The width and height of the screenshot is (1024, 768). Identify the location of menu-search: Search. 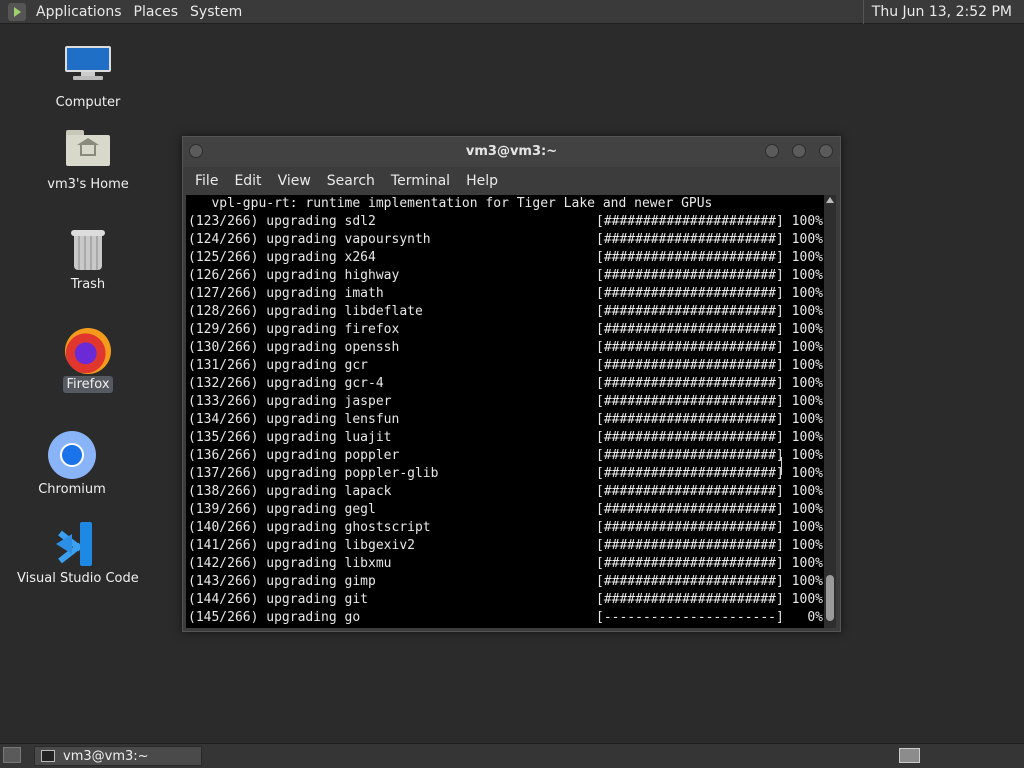
(351, 181).